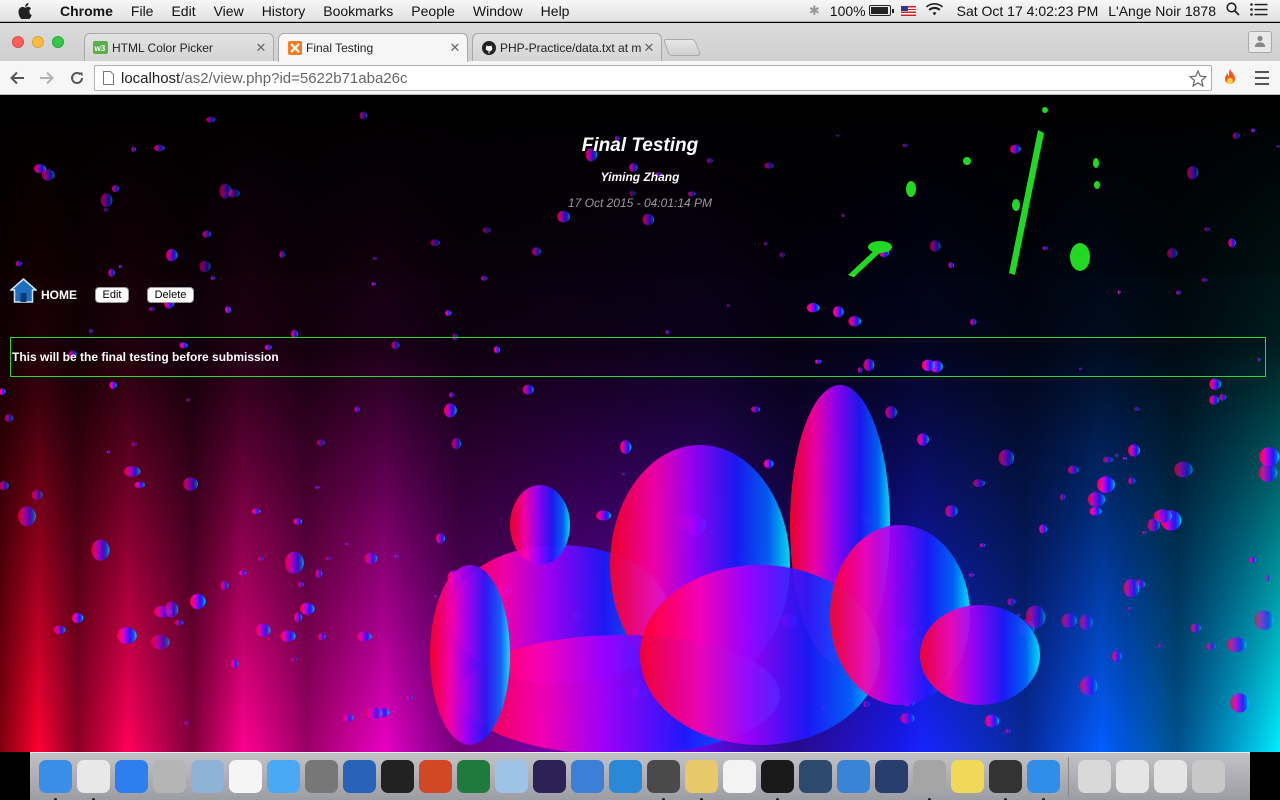 The width and height of the screenshot is (1280, 800). Describe the element at coordinates (151, 78) in the screenshot. I see `url-host: localhost` at that location.